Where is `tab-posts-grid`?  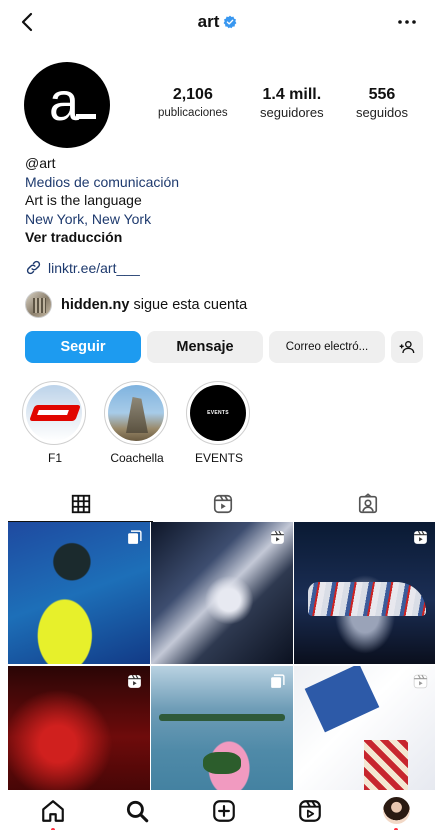 tab-posts-grid is located at coordinates (80, 504).